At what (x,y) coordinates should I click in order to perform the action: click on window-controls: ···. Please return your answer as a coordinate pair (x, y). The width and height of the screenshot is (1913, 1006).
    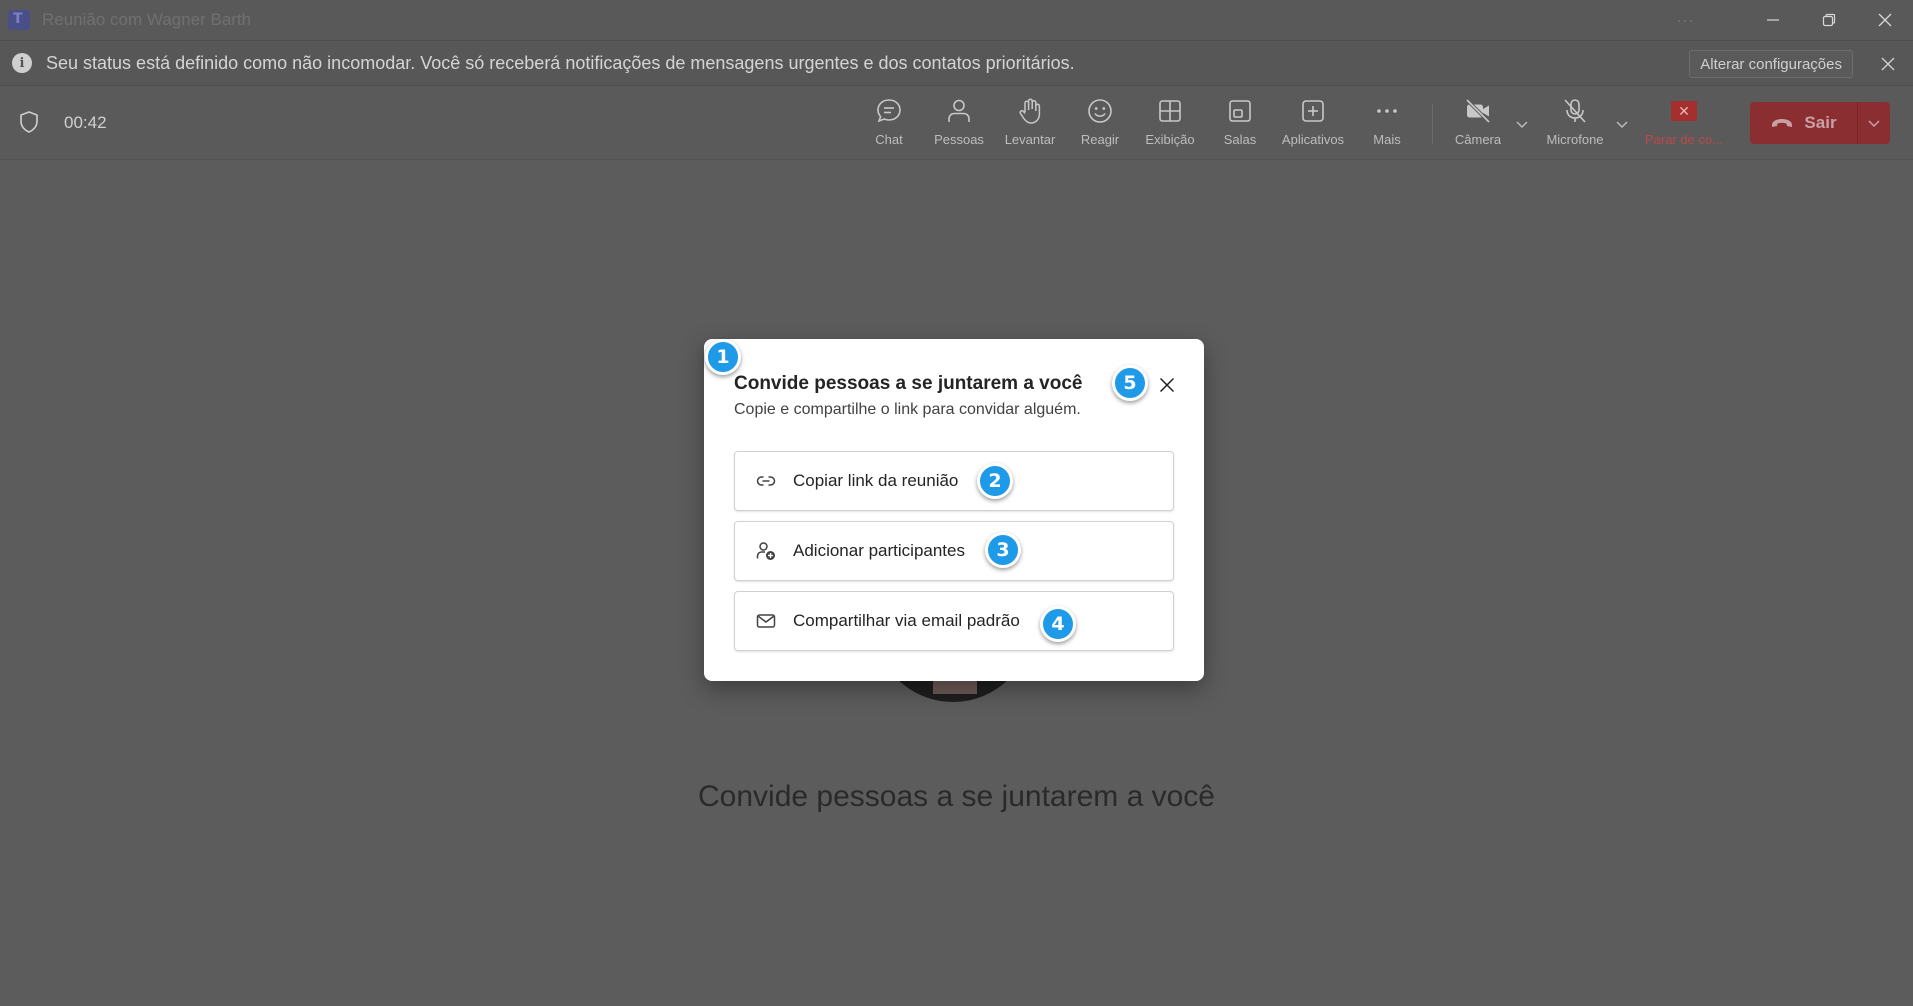
    Looking at the image, I should click on (1789, 20).